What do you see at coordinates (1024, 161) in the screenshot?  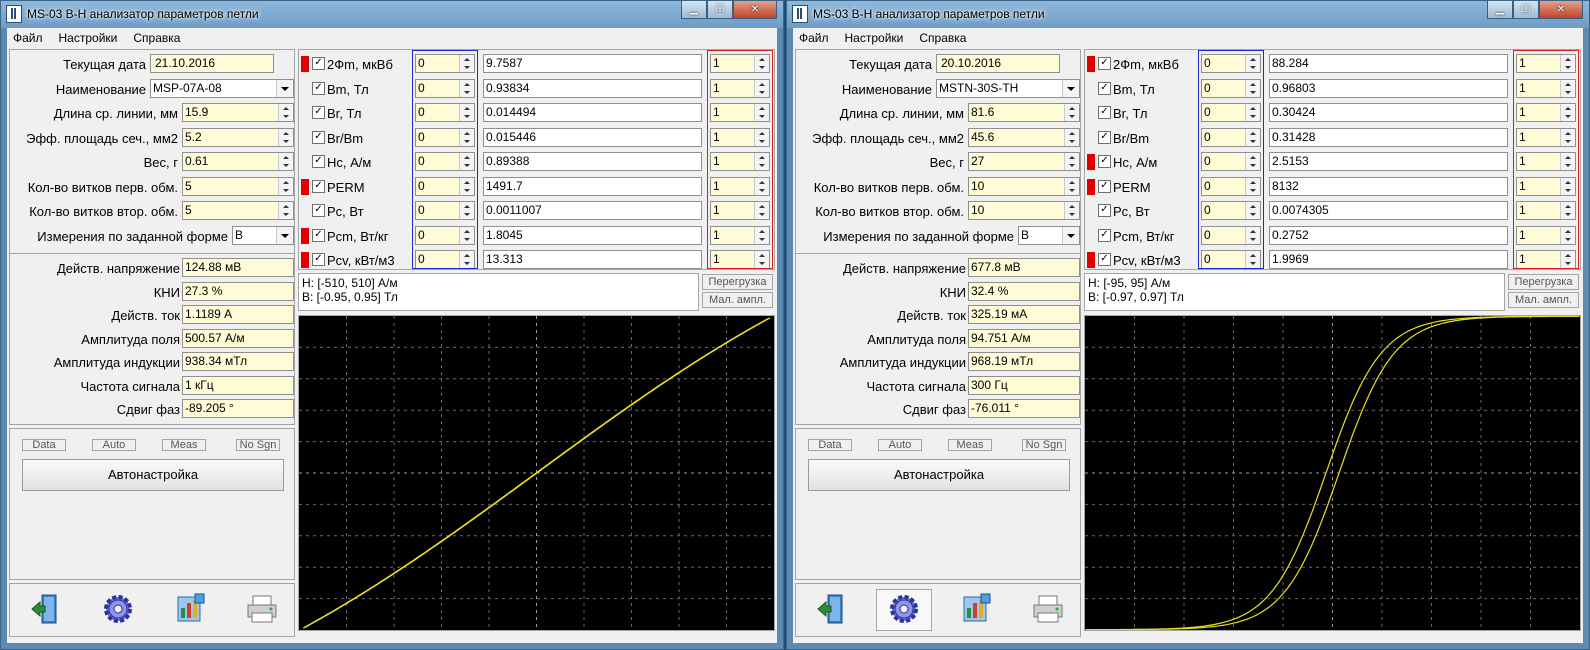 I see `param-input: 27` at bounding box center [1024, 161].